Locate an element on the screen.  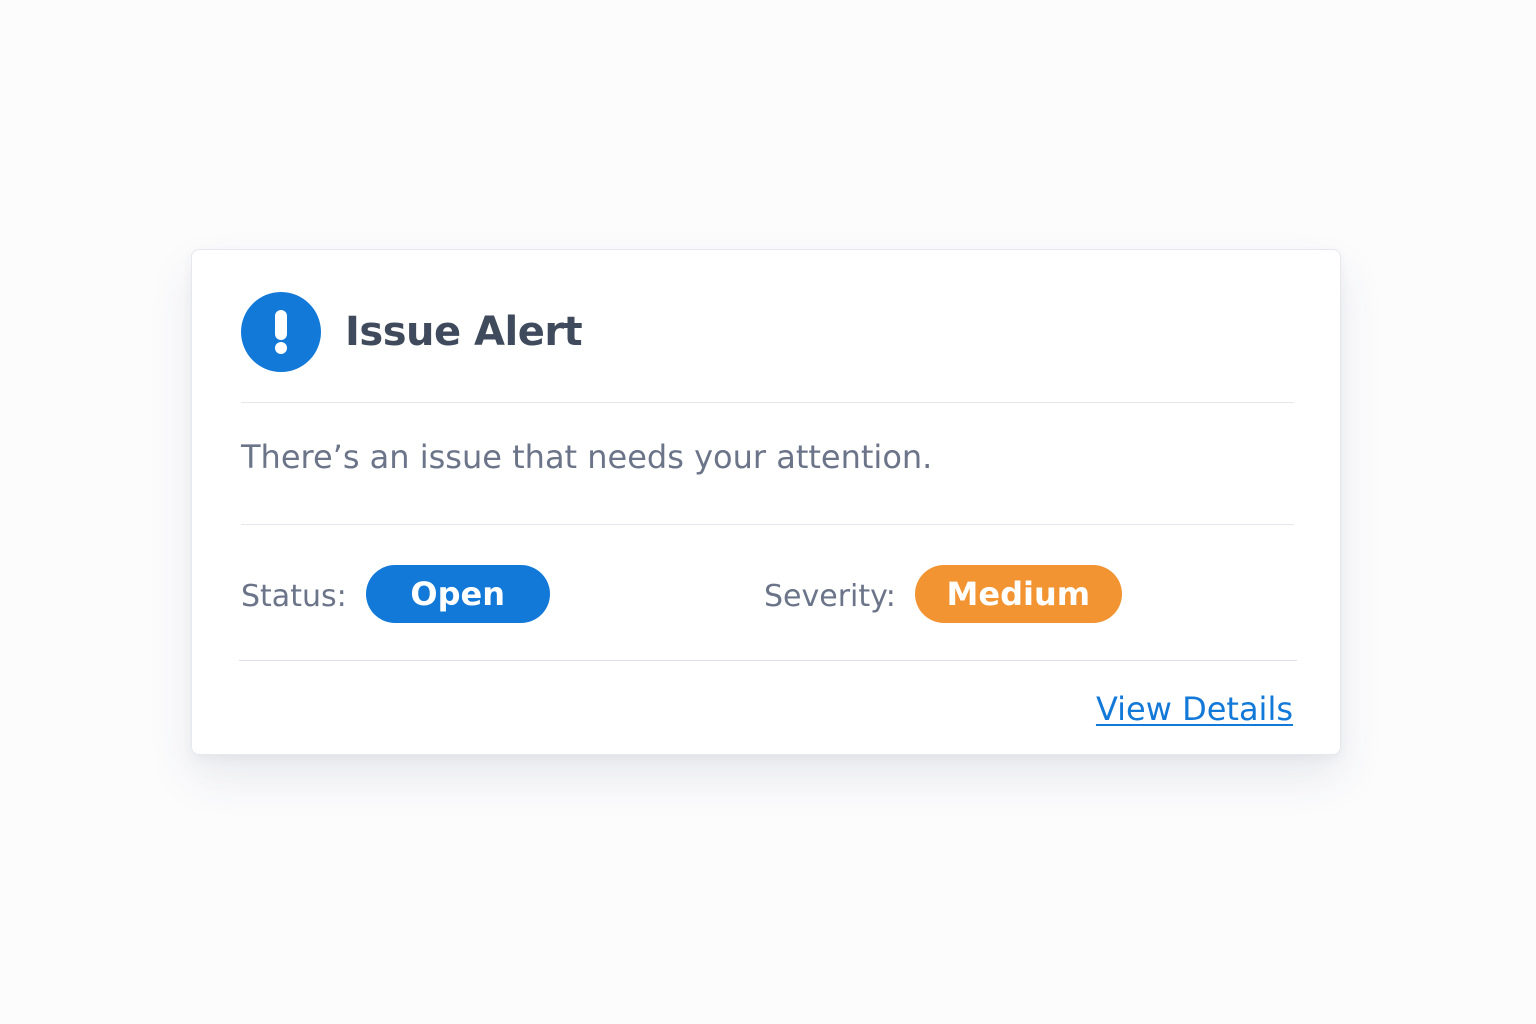
header-divider is located at coordinates (767, 402).